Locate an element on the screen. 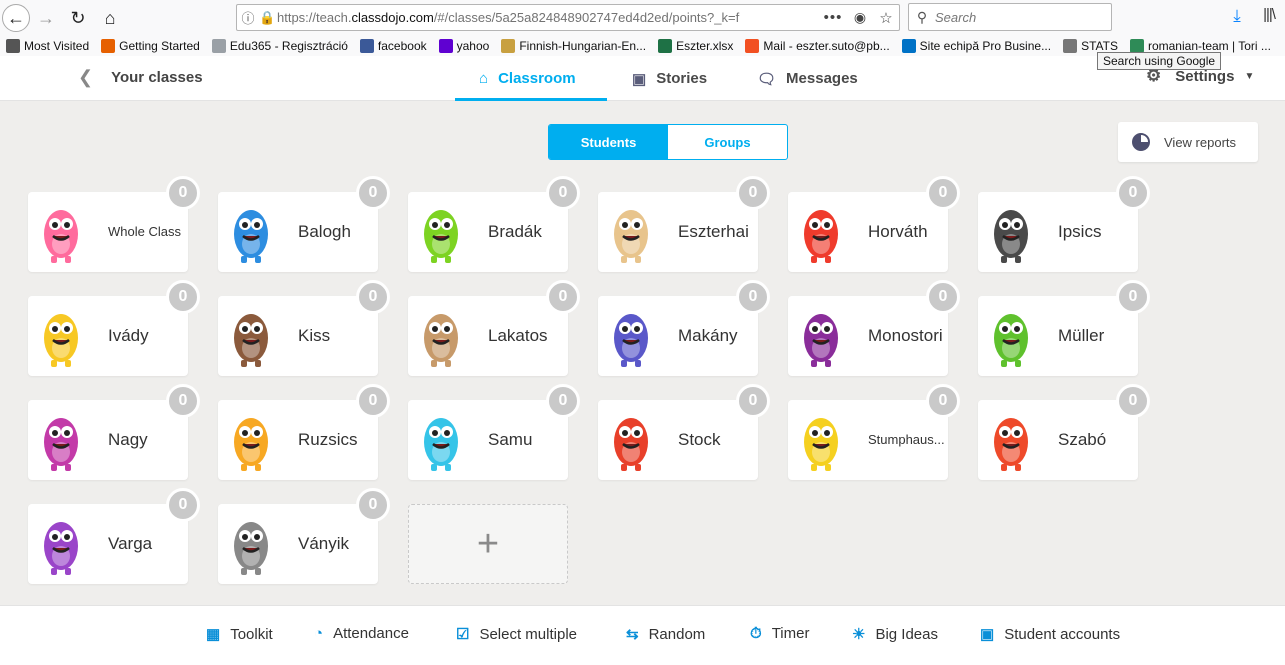  bookmark-item: Most Visited is located at coordinates (47, 46).